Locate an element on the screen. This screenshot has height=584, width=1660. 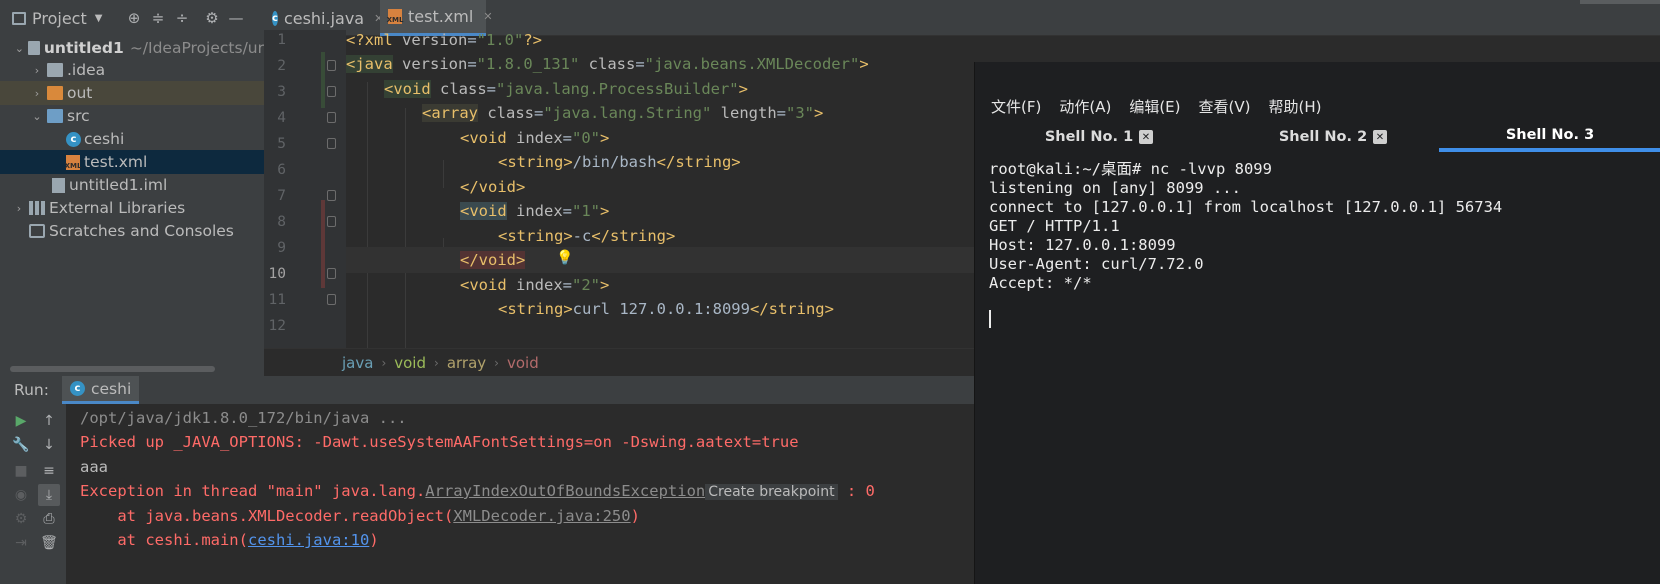
element-text: -c is located at coordinates (582, 236).